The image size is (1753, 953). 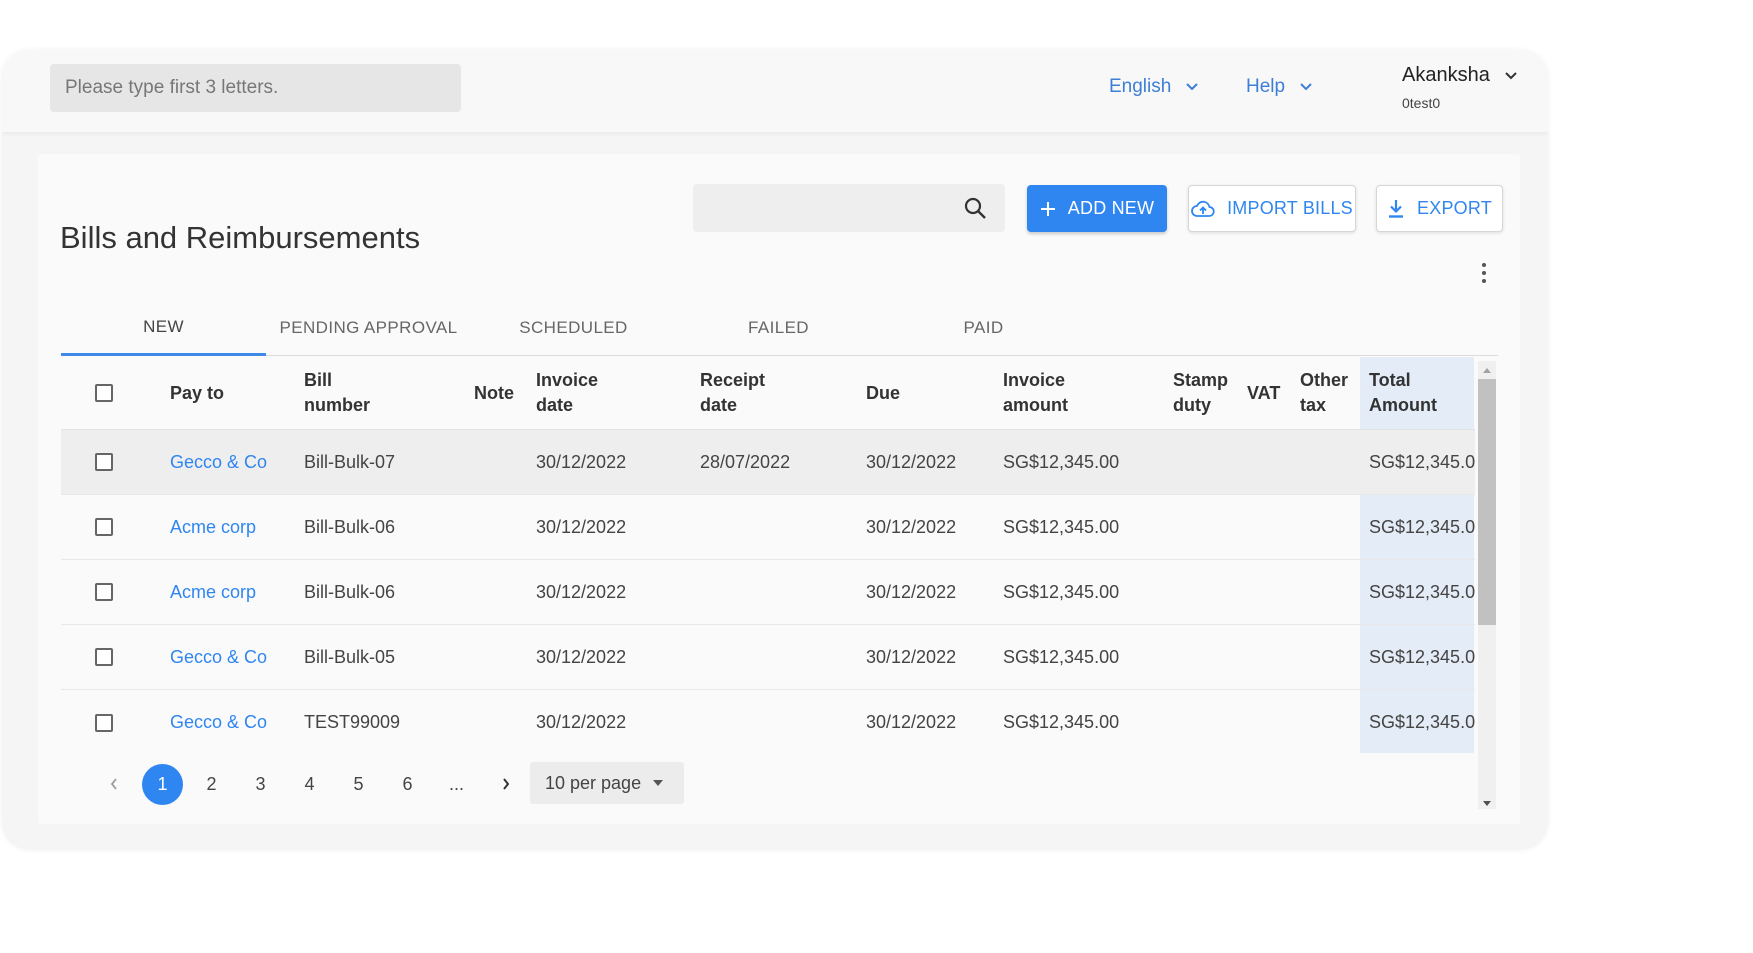 I want to click on scroll-down-arrow, so click(x=1487, y=803).